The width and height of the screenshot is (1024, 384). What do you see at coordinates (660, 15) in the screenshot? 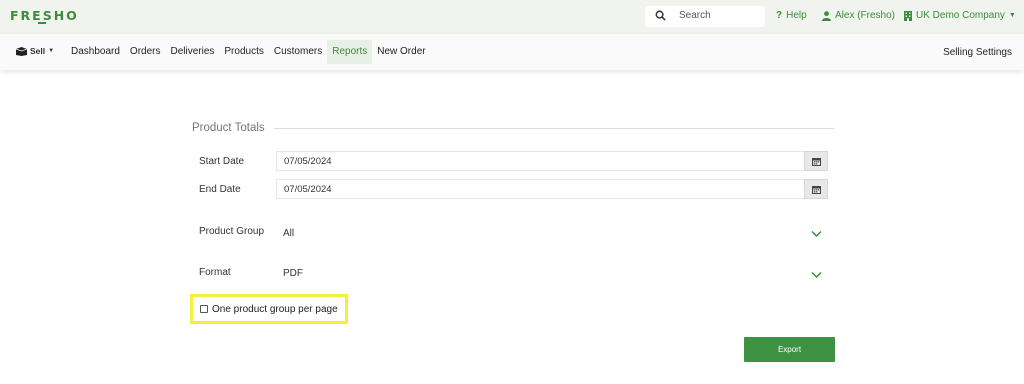
I see `search-icon` at bounding box center [660, 15].